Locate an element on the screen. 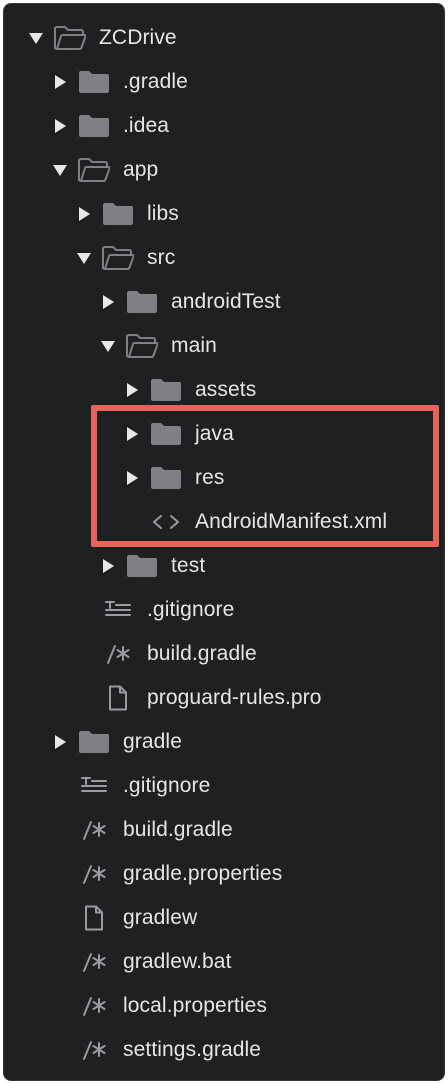 This screenshot has height=1084, width=448. tree-row-app-build-gradle: build.gradle is located at coordinates (224, 654).